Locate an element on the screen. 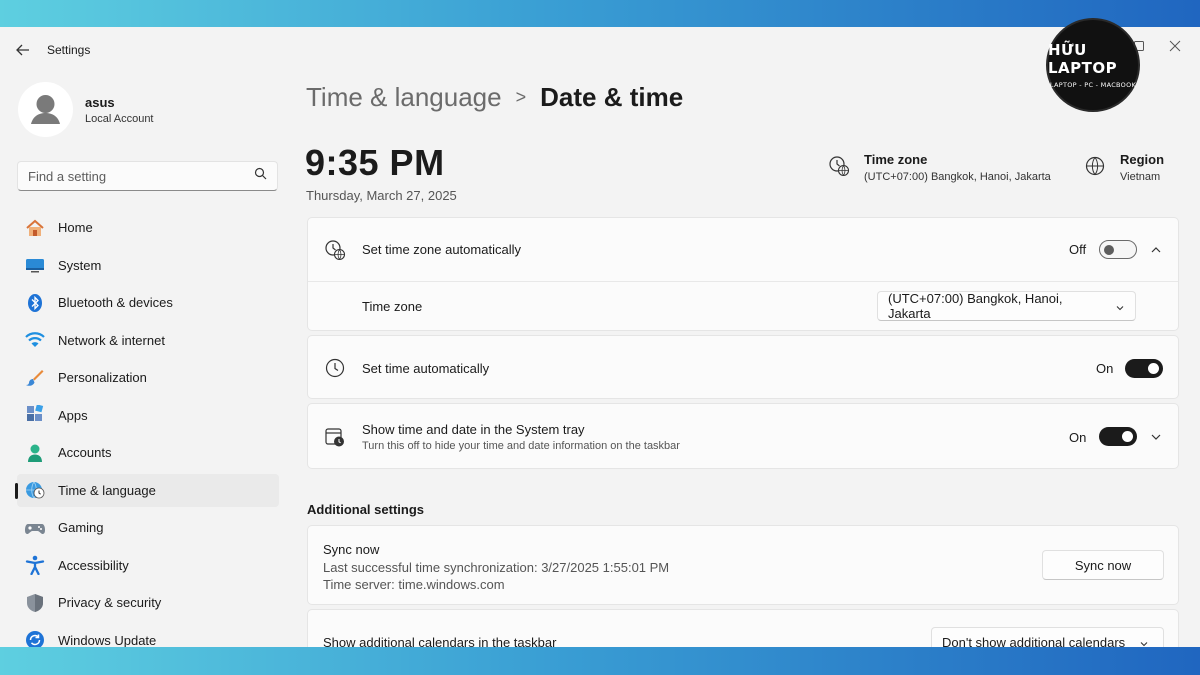 The height and width of the screenshot is (675, 1200). sidebar-item-label: Gaming is located at coordinates (81, 527).